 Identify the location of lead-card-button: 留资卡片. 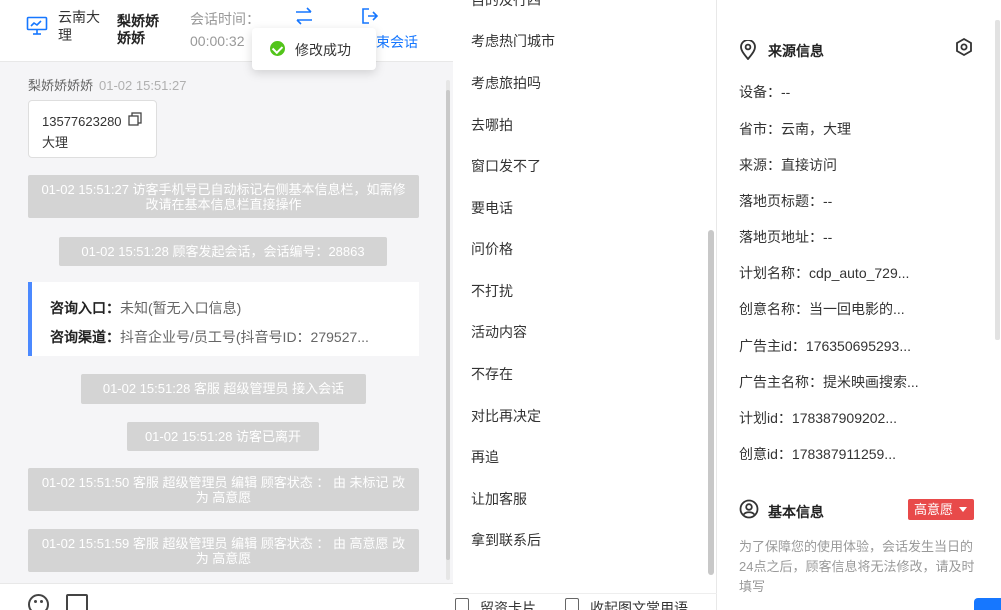
(508, 604).